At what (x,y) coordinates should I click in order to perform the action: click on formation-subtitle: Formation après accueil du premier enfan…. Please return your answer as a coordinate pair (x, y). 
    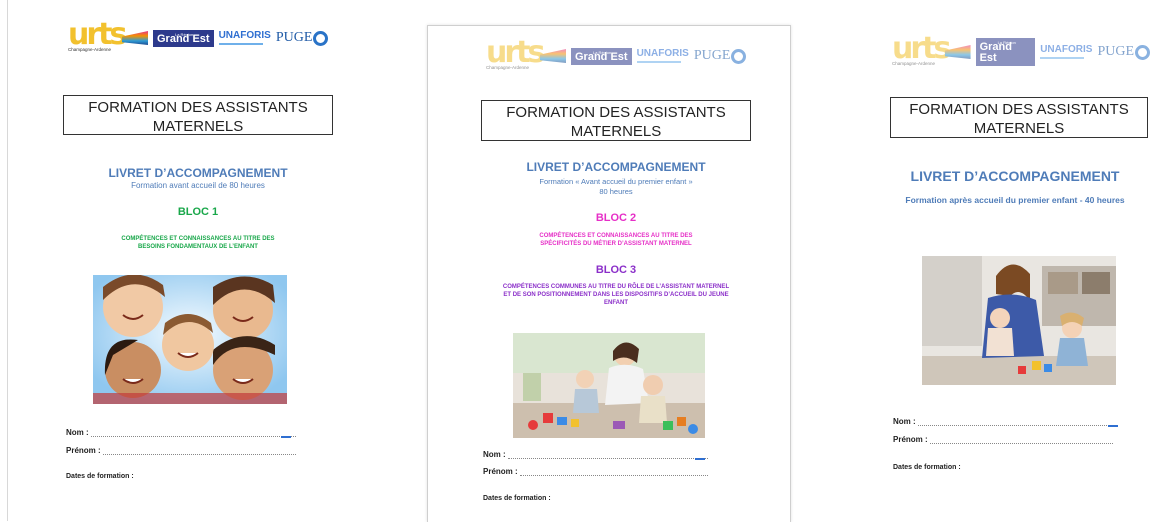
    Looking at the image, I should click on (1015, 200).